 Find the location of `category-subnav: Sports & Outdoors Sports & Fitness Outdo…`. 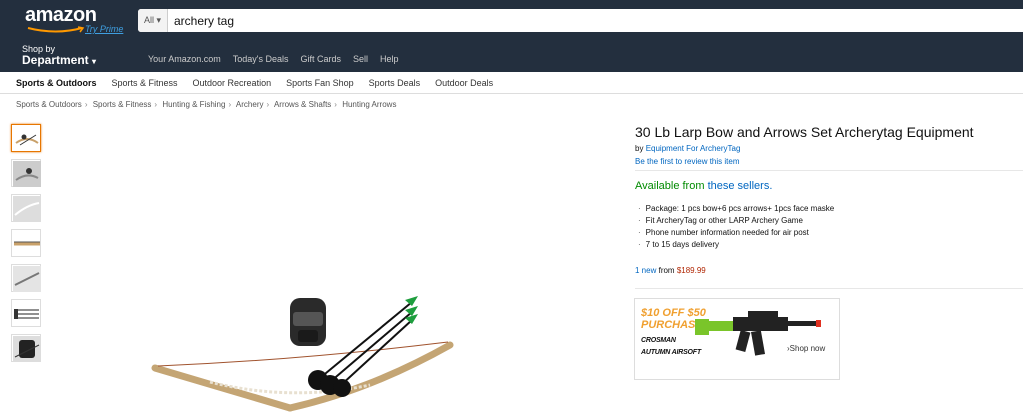

category-subnav: Sports & Outdoors Sports & Fitness Outdo… is located at coordinates (511, 83).